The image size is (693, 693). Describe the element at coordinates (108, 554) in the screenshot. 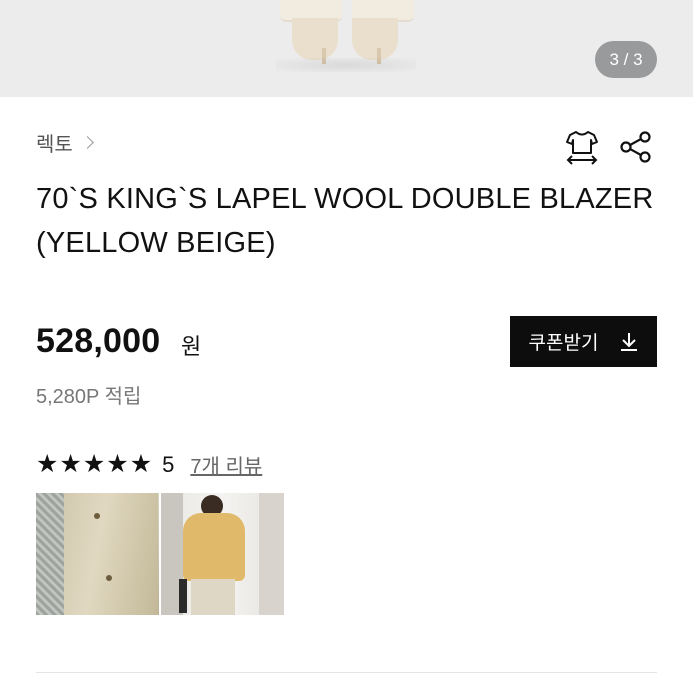

I see `photo-fabric` at that location.